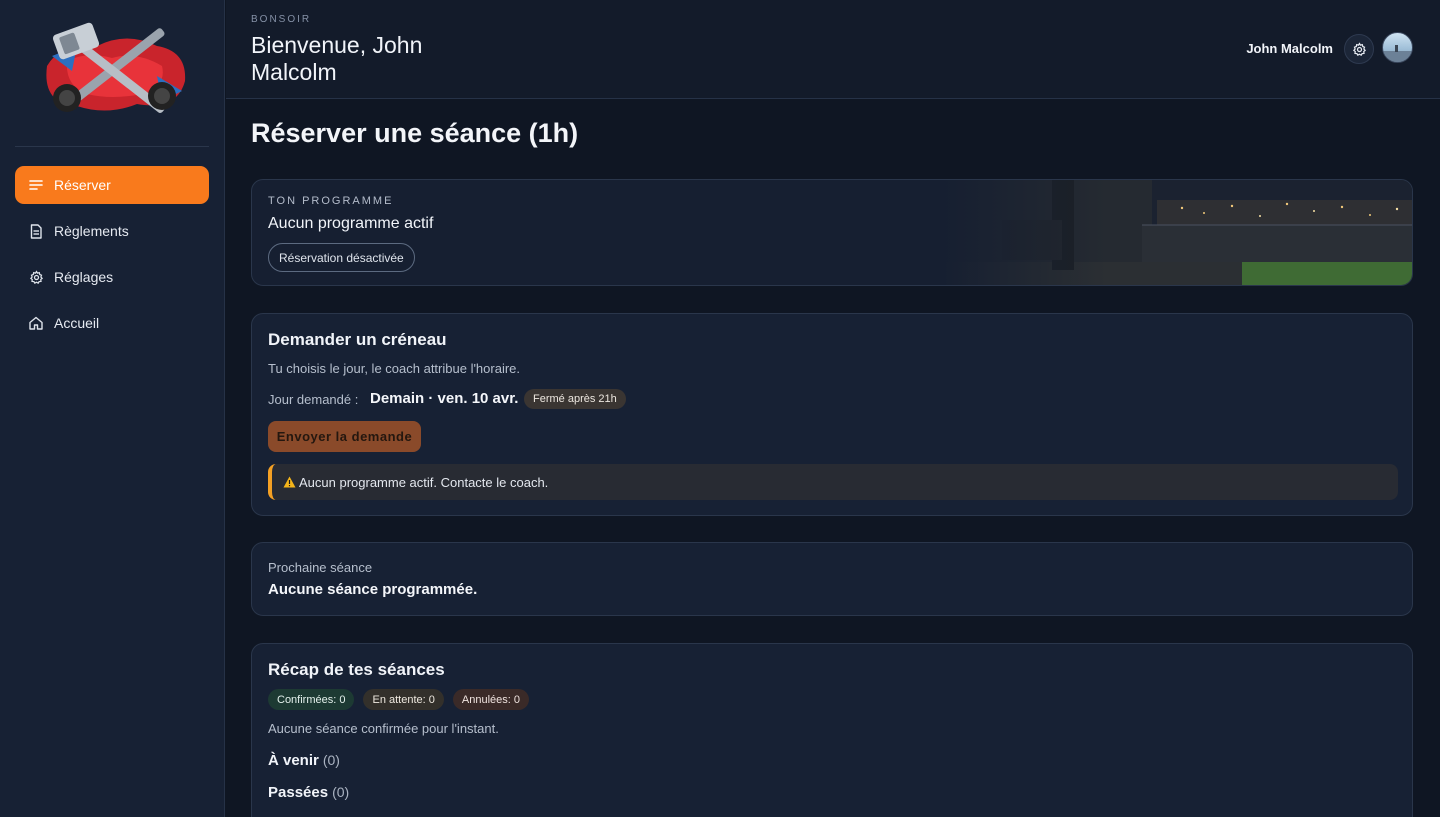 This screenshot has height=817, width=1440. What do you see at coordinates (383, 728) in the screenshot?
I see `recap-empty-text: Aucune séance confirmée pour l'instant.` at bounding box center [383, 728].